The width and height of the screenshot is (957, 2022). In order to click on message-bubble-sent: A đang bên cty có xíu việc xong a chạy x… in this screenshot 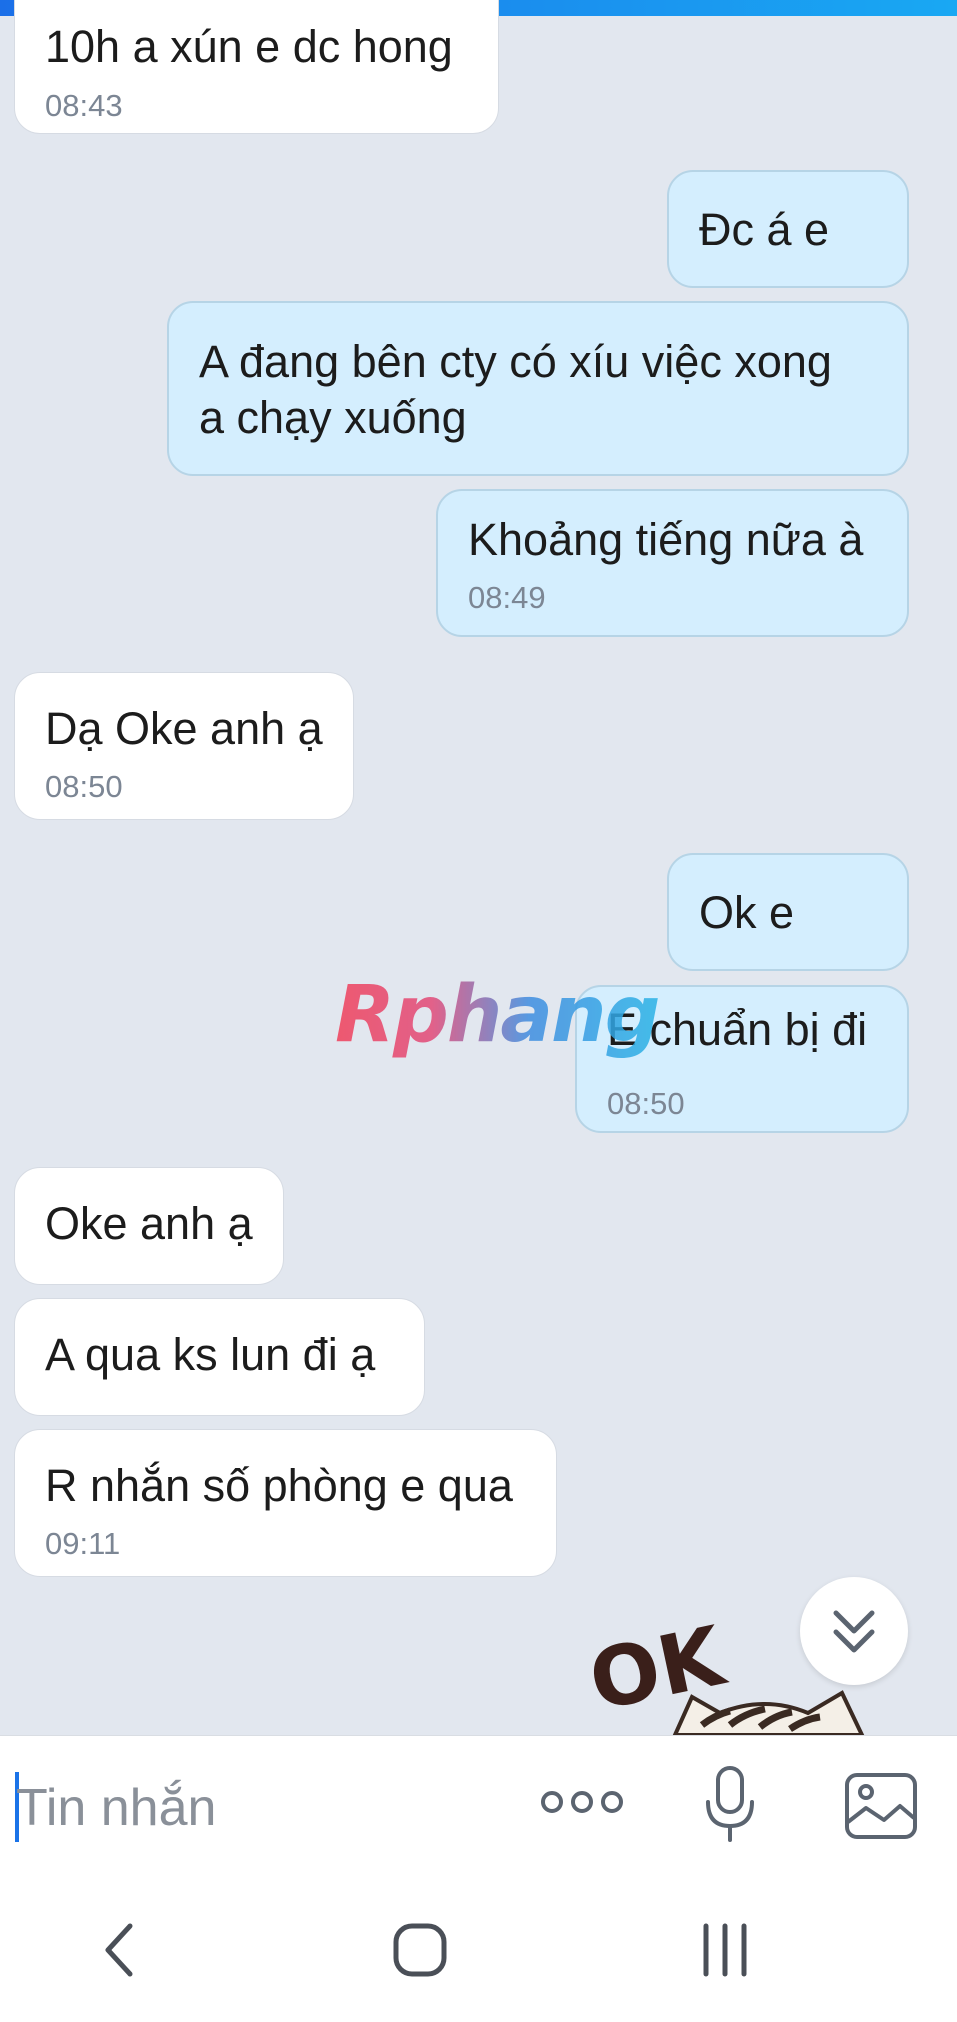, I will do `click(538, 388)`.